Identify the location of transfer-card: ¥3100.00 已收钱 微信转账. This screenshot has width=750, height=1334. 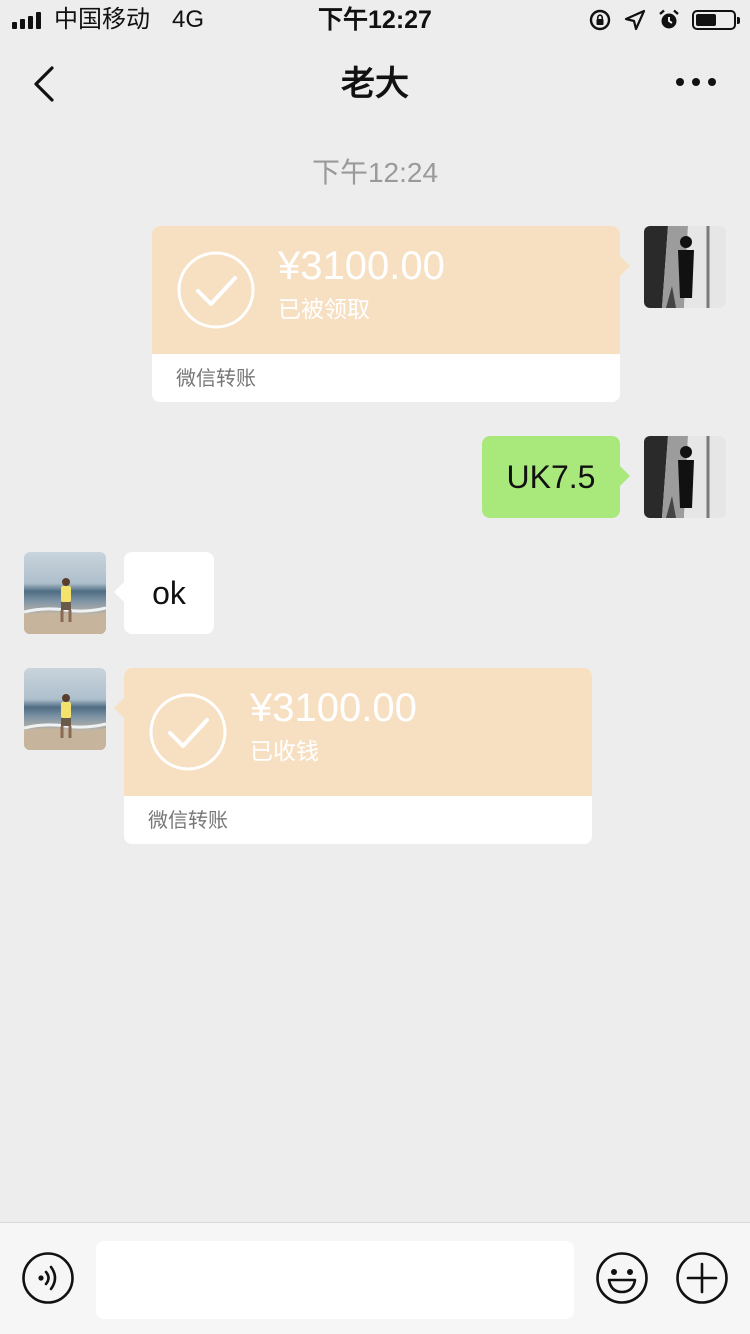
(353, 756).